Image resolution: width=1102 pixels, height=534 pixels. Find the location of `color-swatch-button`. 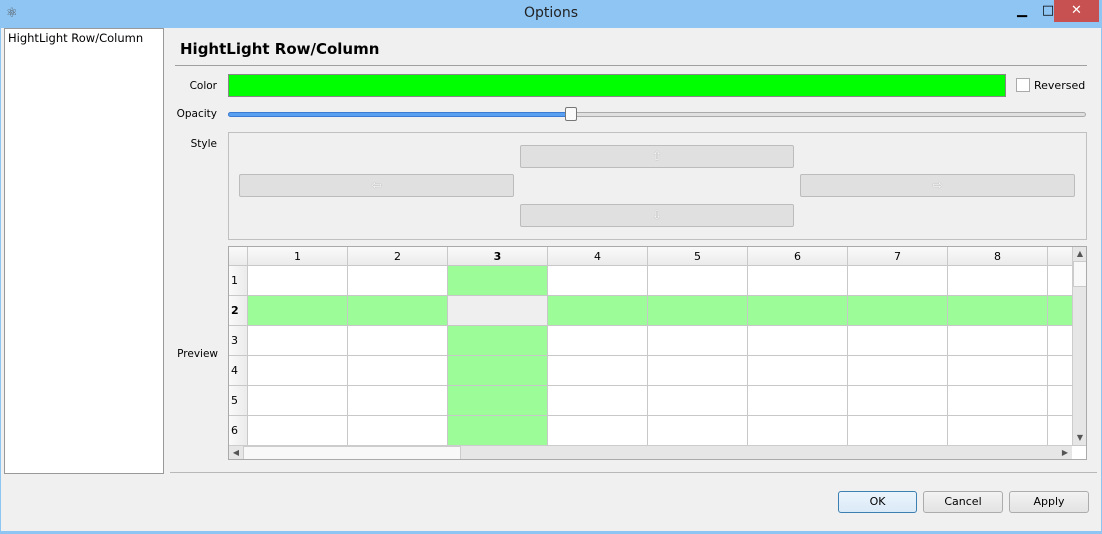

color-swatch-button is located at coordinates (617, 85).